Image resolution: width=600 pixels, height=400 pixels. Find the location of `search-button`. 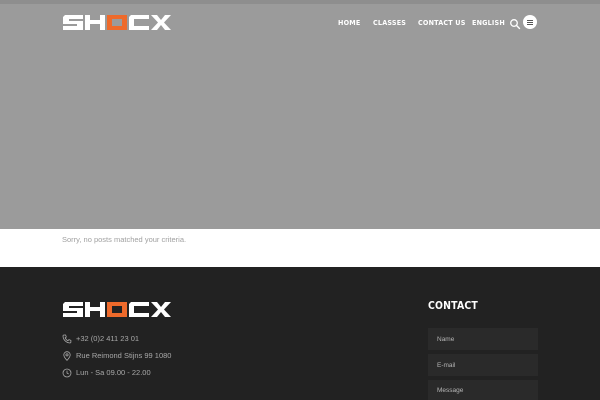

search-button is located at coordinates (515, 23).